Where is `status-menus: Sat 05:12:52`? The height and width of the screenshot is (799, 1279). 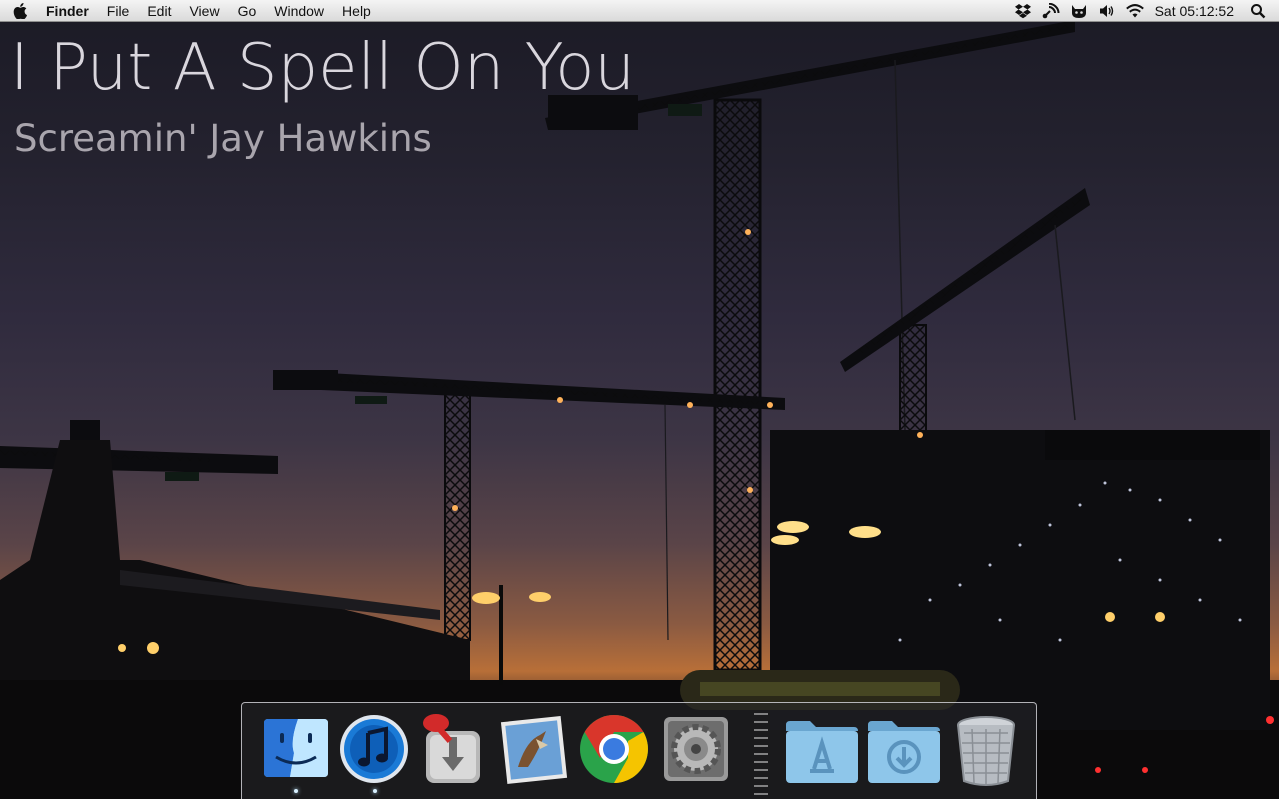 status-menus: Sat 05:12:52 is located at coordinates (1144, 11).